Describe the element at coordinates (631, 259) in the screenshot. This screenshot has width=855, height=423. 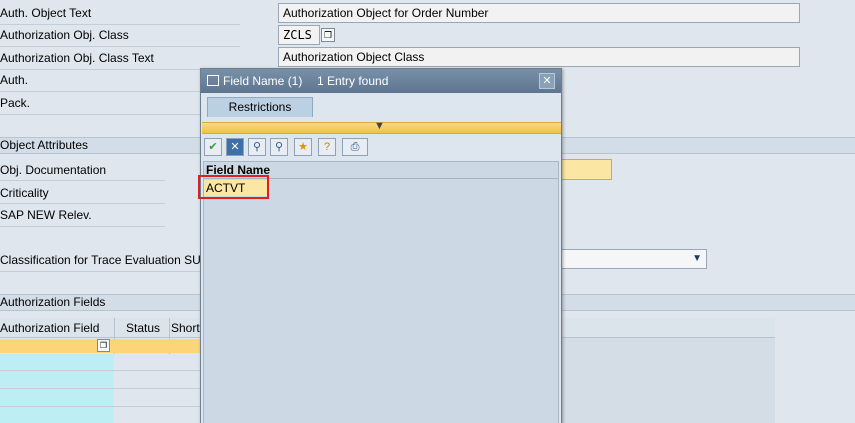
I see `classification-dropdown: ▼` at that location.